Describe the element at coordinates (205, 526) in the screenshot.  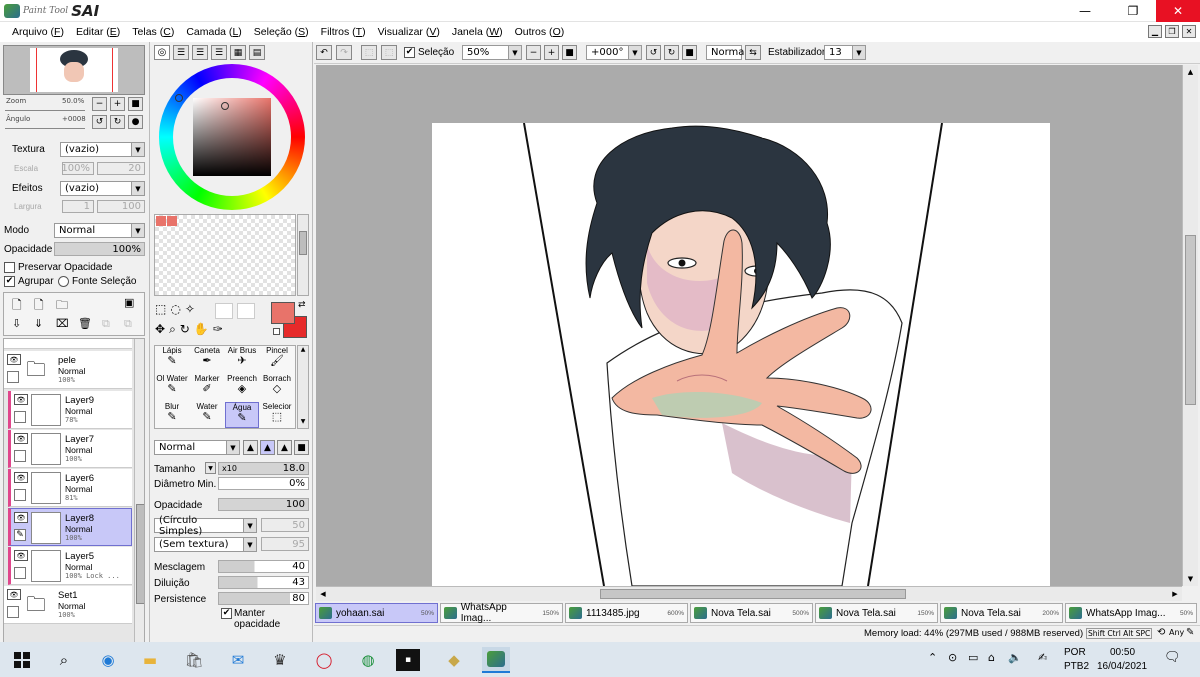
I see `brush-shape-select: (Círculo Simples) ▼` at that location.